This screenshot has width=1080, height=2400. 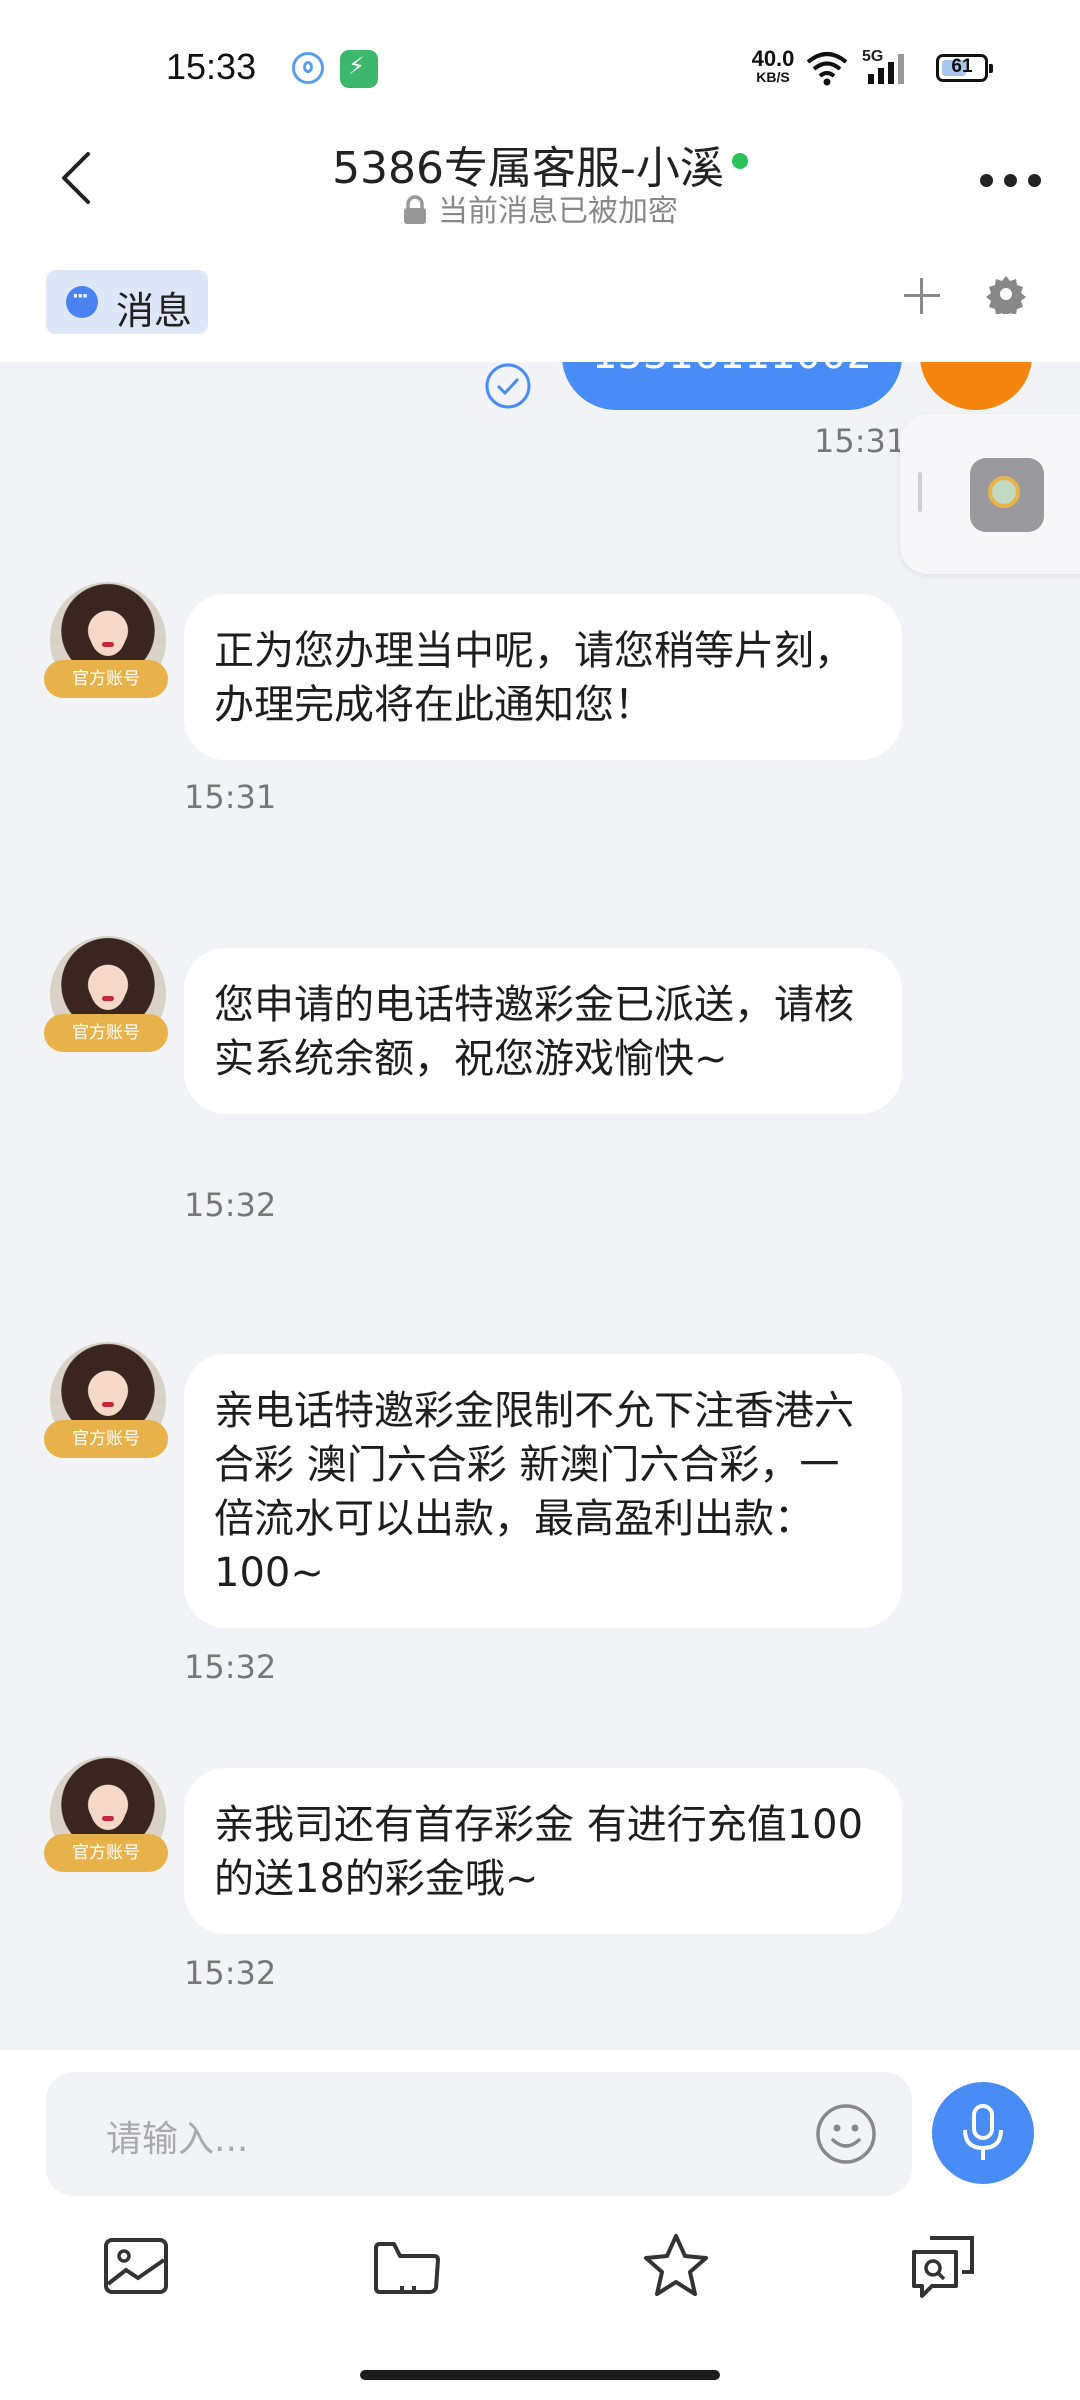 I want to click on encryption-text: 当前消息已被加密, so click(x=558, y=211).